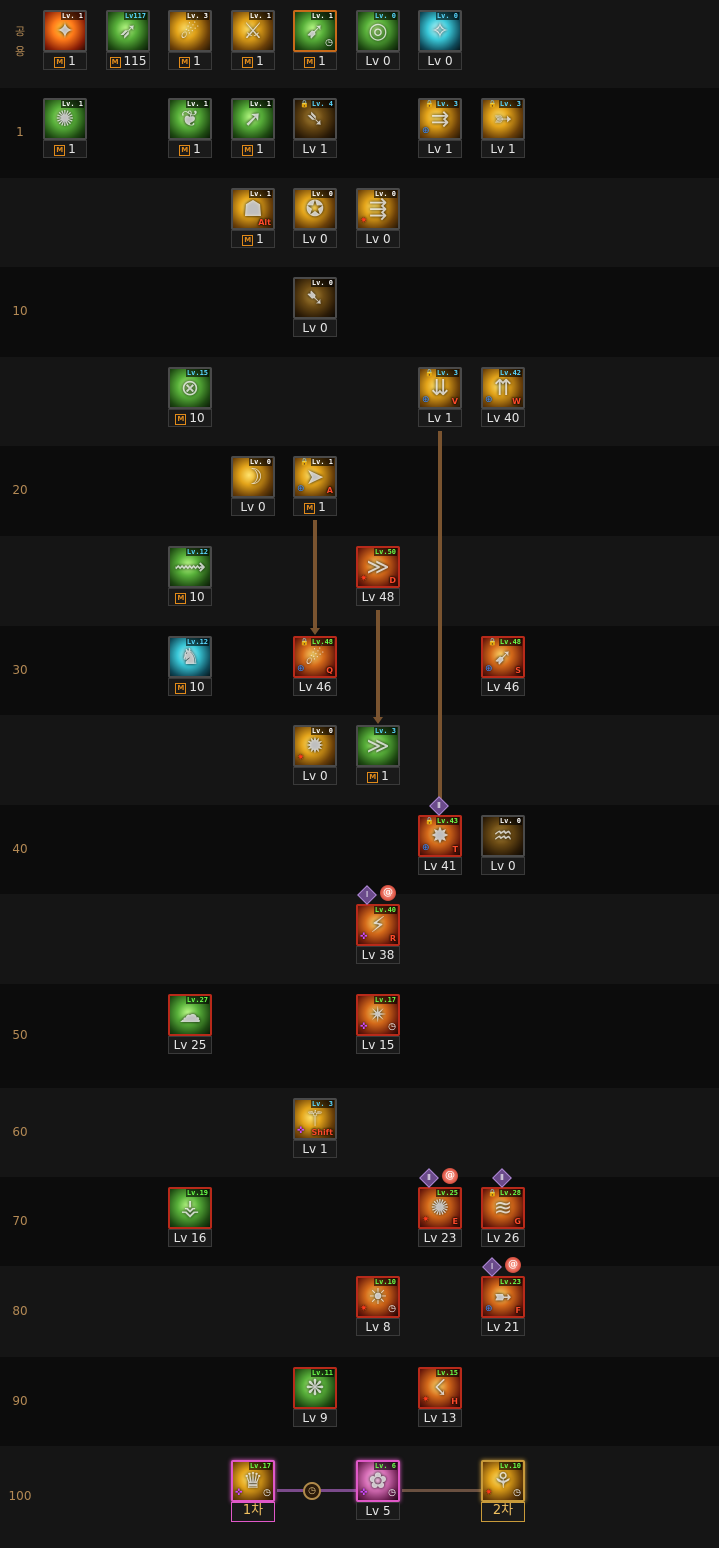 The image size is (719, 1548). I want to click on skill-slot: ☄ Lv.48 🔒 ⊕ Q Lv 46, so click(315, 666).